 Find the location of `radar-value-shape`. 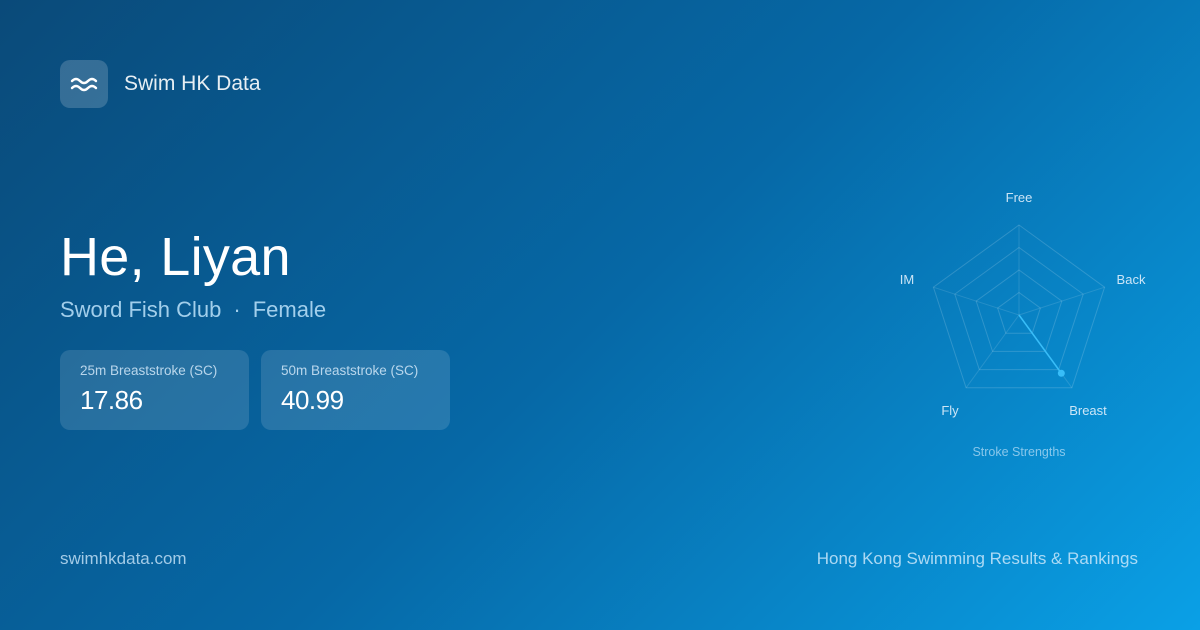

radar-value-shape is located at coordinates (1040, 344).